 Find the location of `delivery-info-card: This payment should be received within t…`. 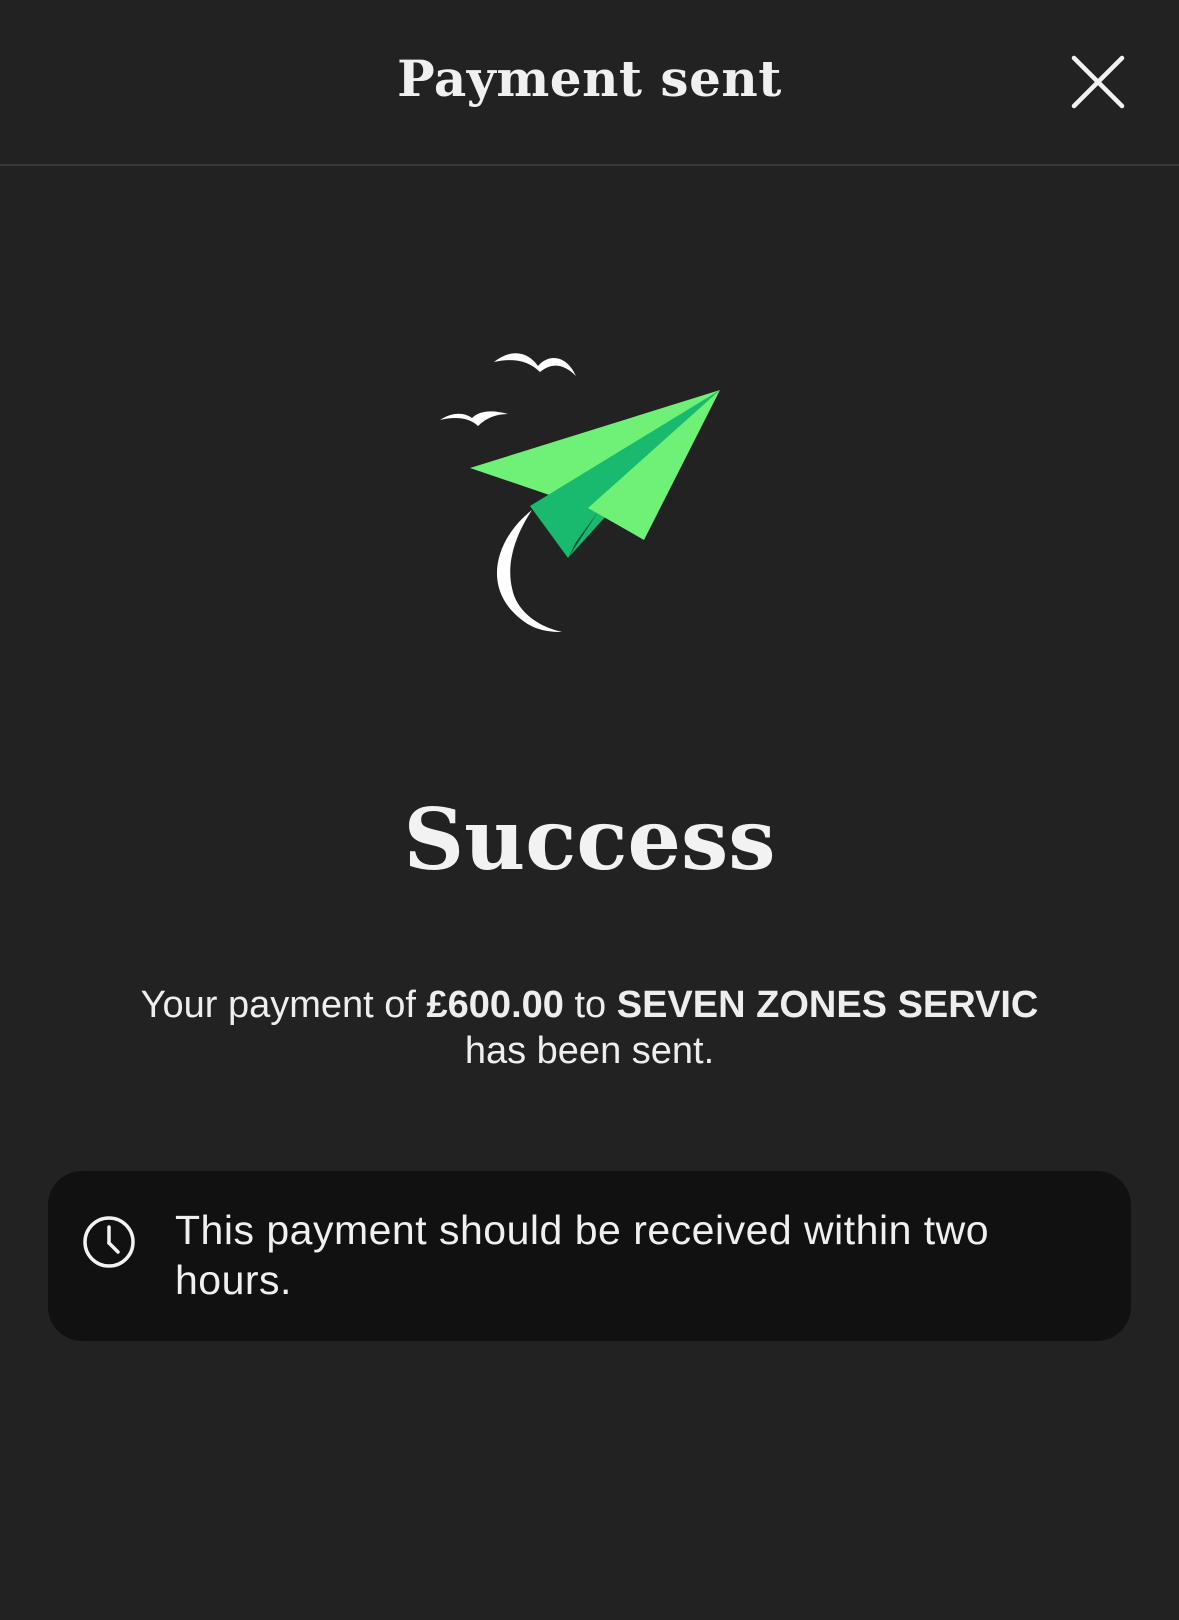

delivery-info-card: This payment should be received within t… is located at coordinates (589, 1256).